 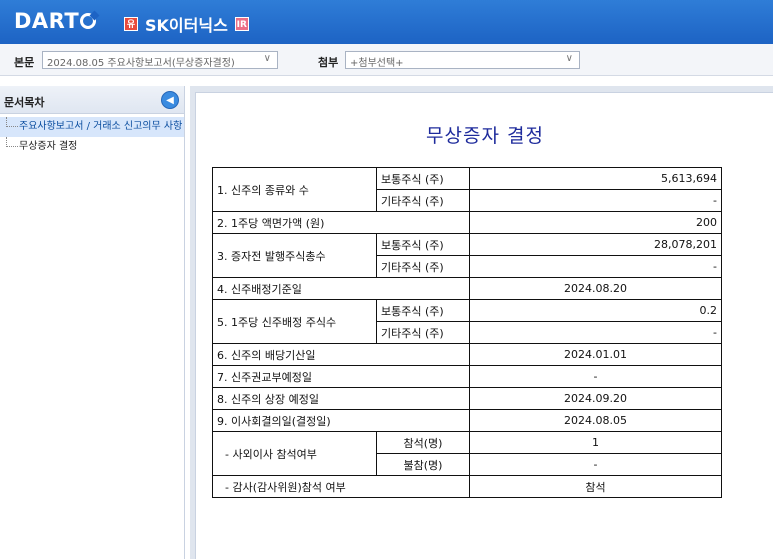 I want to click on row-label: 8. 신주의 상장 예정일, so click(x=341, y=398).